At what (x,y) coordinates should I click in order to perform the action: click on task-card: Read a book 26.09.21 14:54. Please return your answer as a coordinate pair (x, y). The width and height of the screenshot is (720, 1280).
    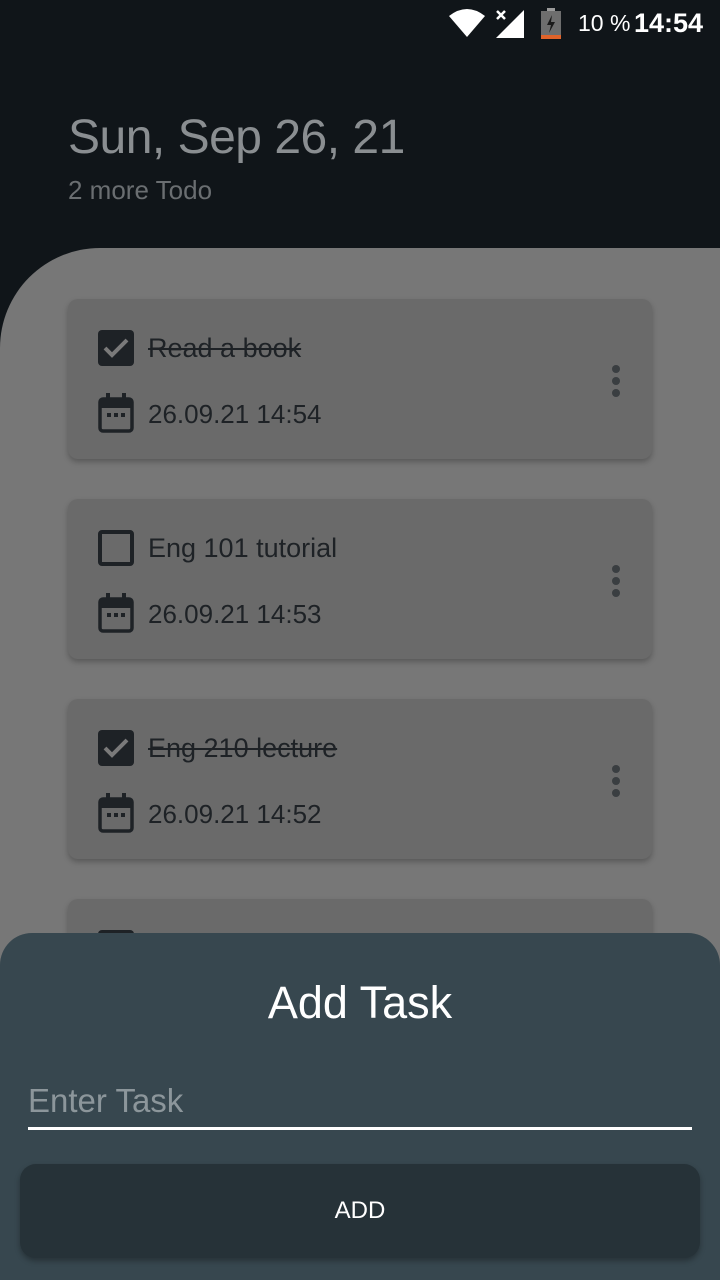
    Looking at the image, I should click on (360, 379).